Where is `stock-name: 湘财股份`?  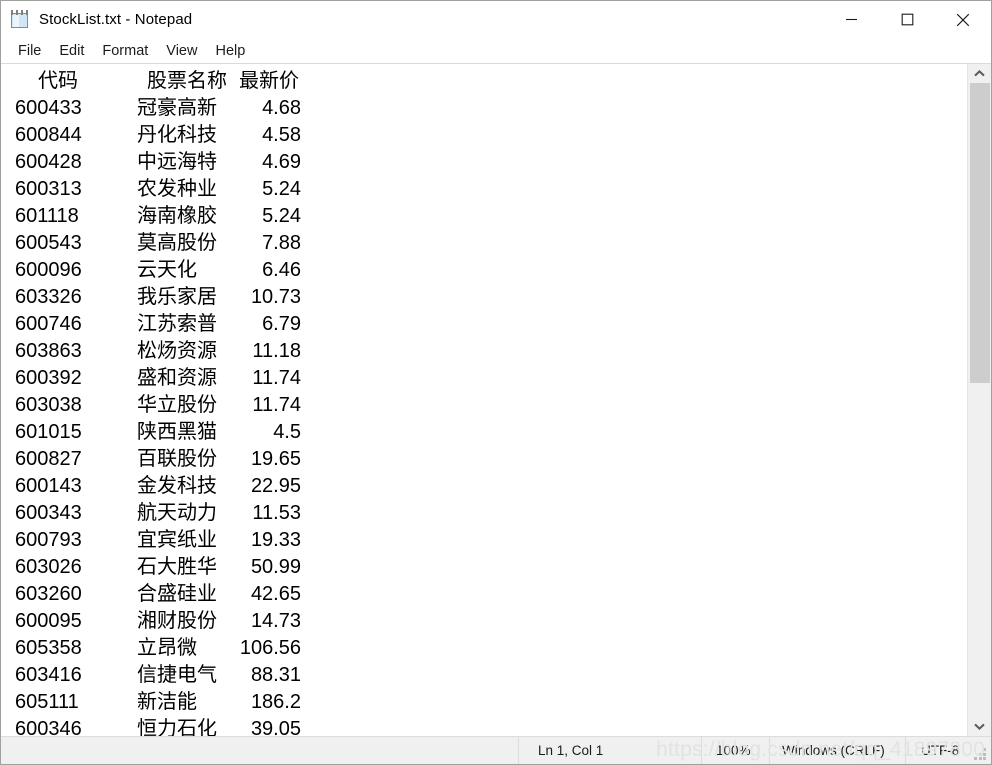
stock-name: 湘财股份 is located at coordinates (177, 621).